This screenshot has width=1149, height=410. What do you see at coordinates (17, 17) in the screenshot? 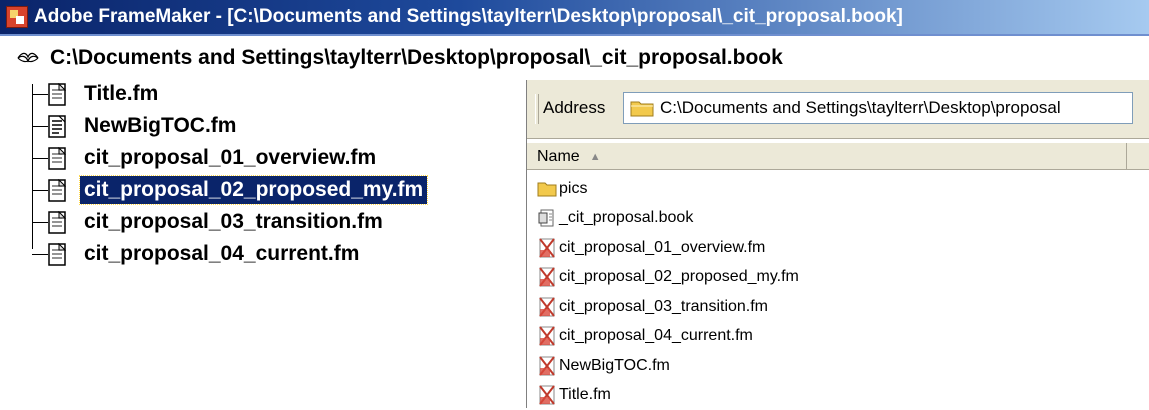
I see `framemaker-app-icon` at bounding box center [17, 17].